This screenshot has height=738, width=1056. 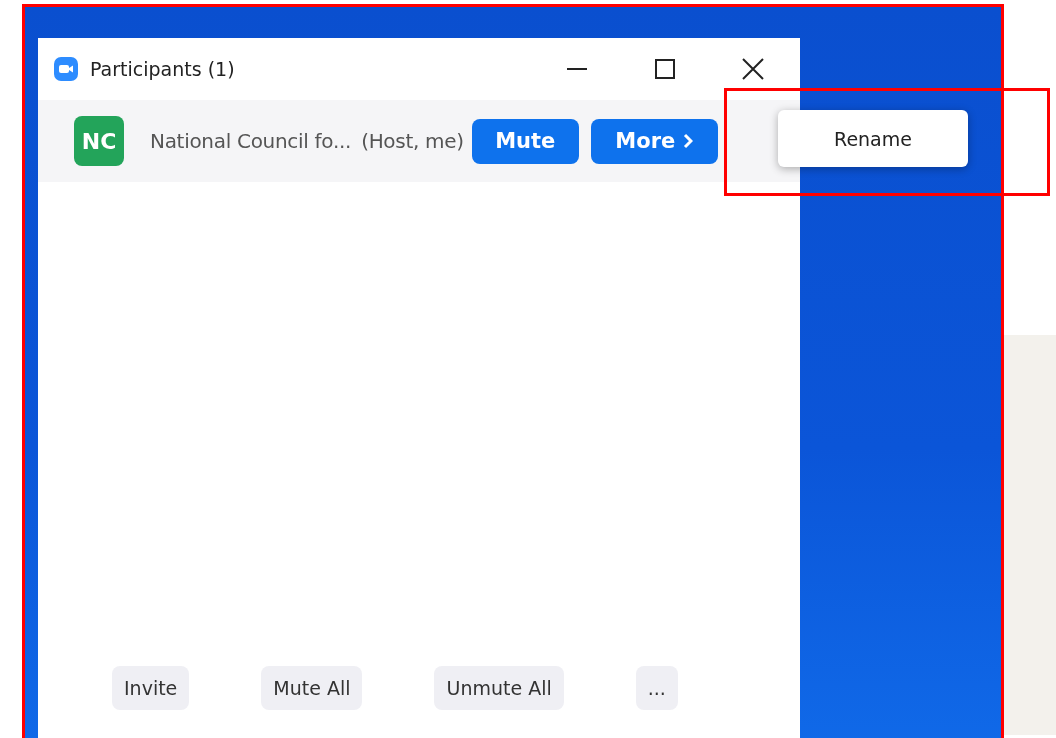 What do you see at coordinates (66, 69) in the screenshot?
I see `camera-icon` at bounding box center [66, 69].